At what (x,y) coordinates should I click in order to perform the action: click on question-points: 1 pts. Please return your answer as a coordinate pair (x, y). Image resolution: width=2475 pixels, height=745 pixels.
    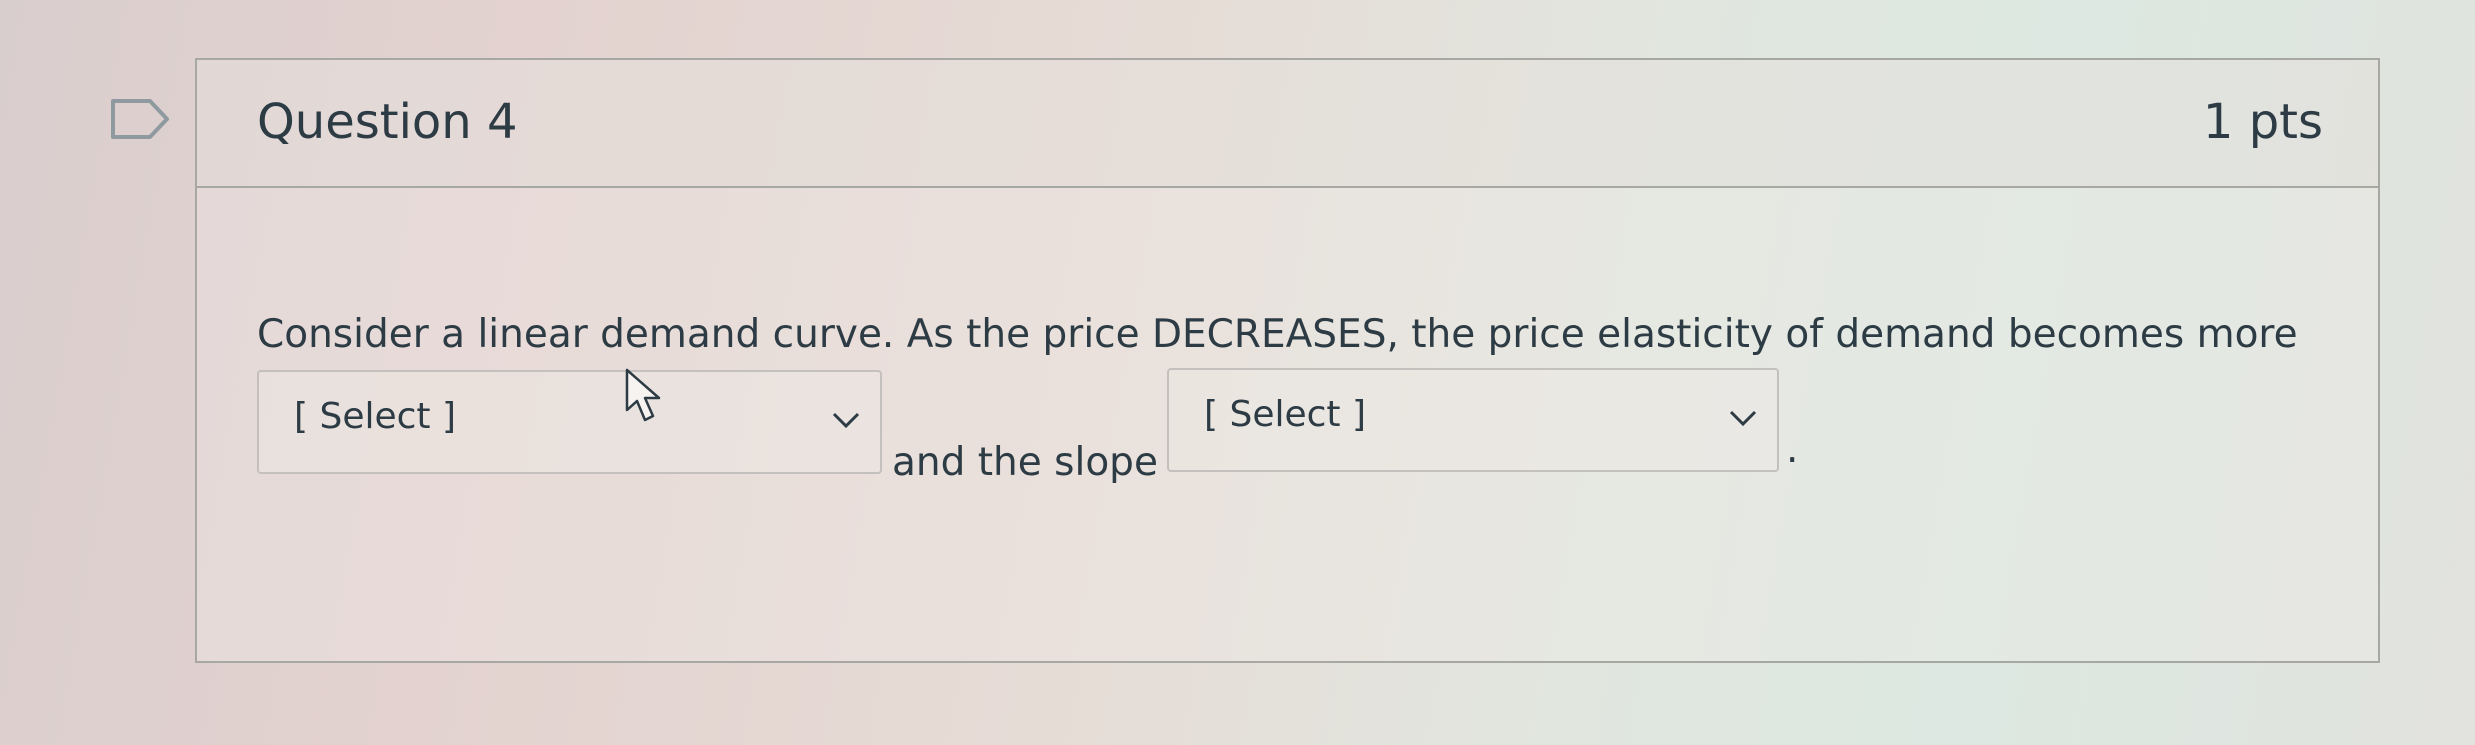
    Looking at the image, I should click on (2262, 122).